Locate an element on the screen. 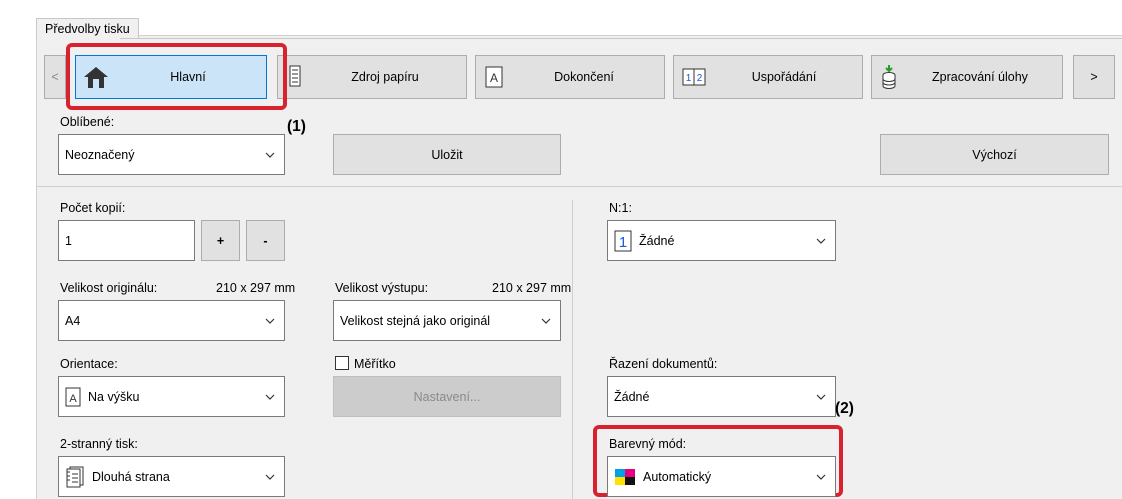  copies-decrease-button: - is located at coordinates (265, 240).